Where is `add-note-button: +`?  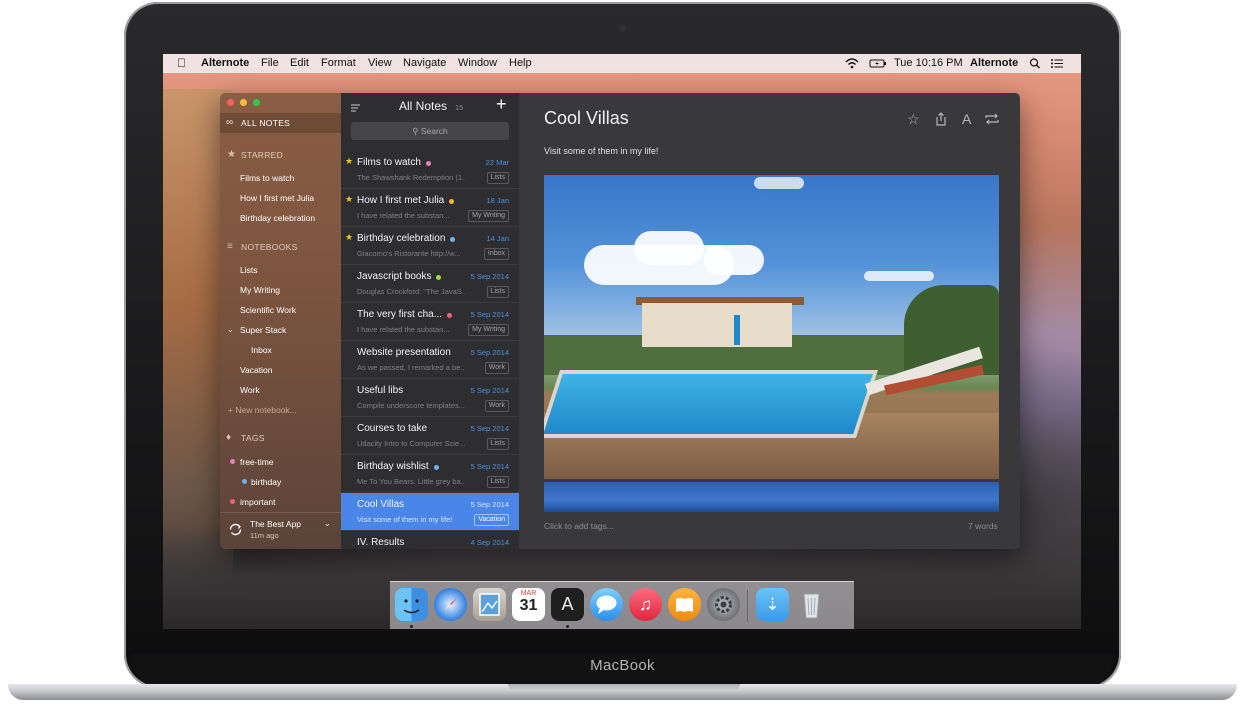
add-note-button: + is located at coordinates (501, 104).